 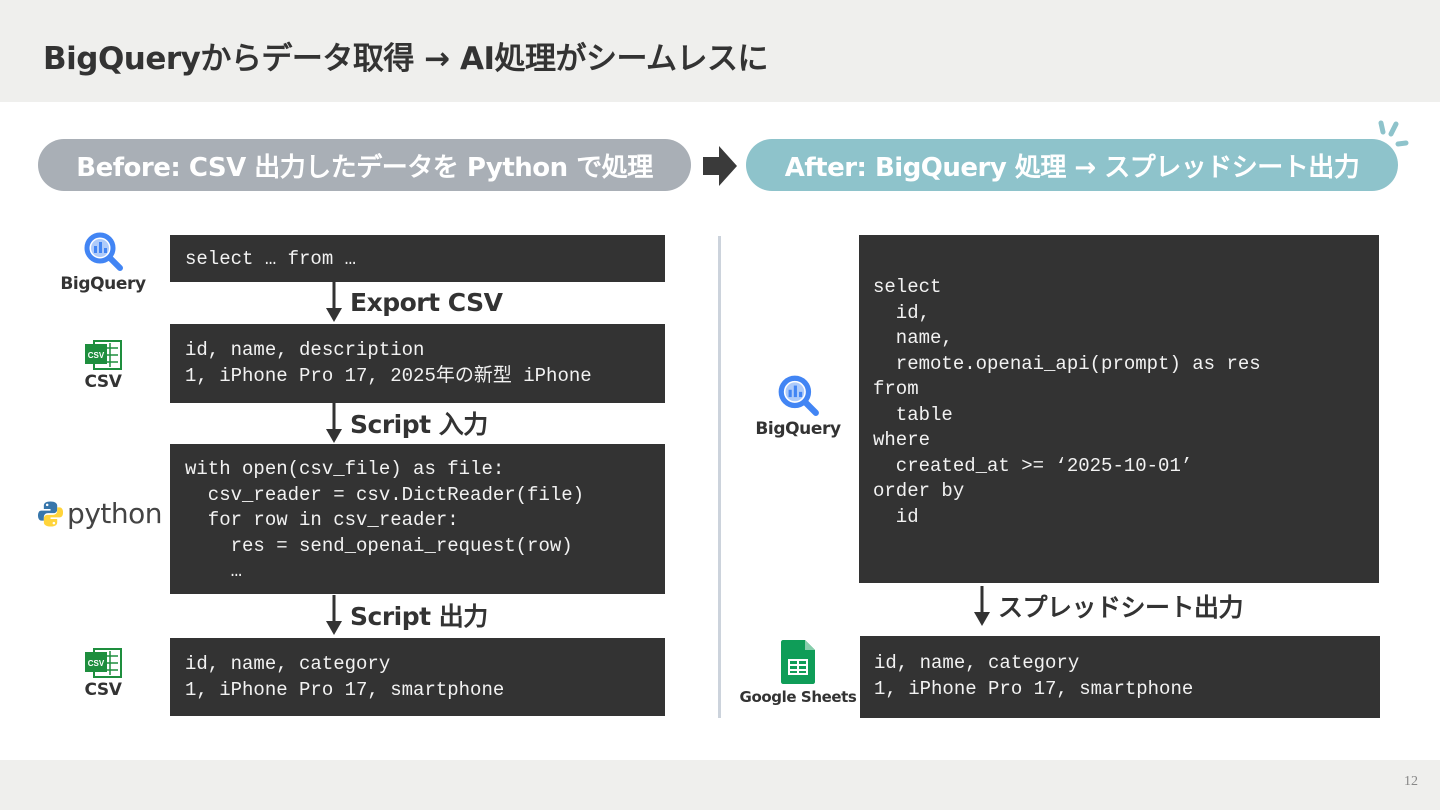 I want to click on column-divider, so click(x=719, y=477).